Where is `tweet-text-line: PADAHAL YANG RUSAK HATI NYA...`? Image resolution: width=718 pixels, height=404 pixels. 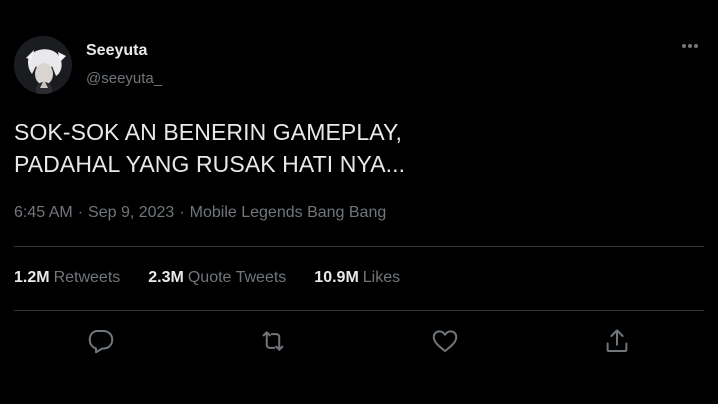
tweet-text-line: PADAHAL YANG RUSAK HATI NYA... is located at coordinates (210, 164).